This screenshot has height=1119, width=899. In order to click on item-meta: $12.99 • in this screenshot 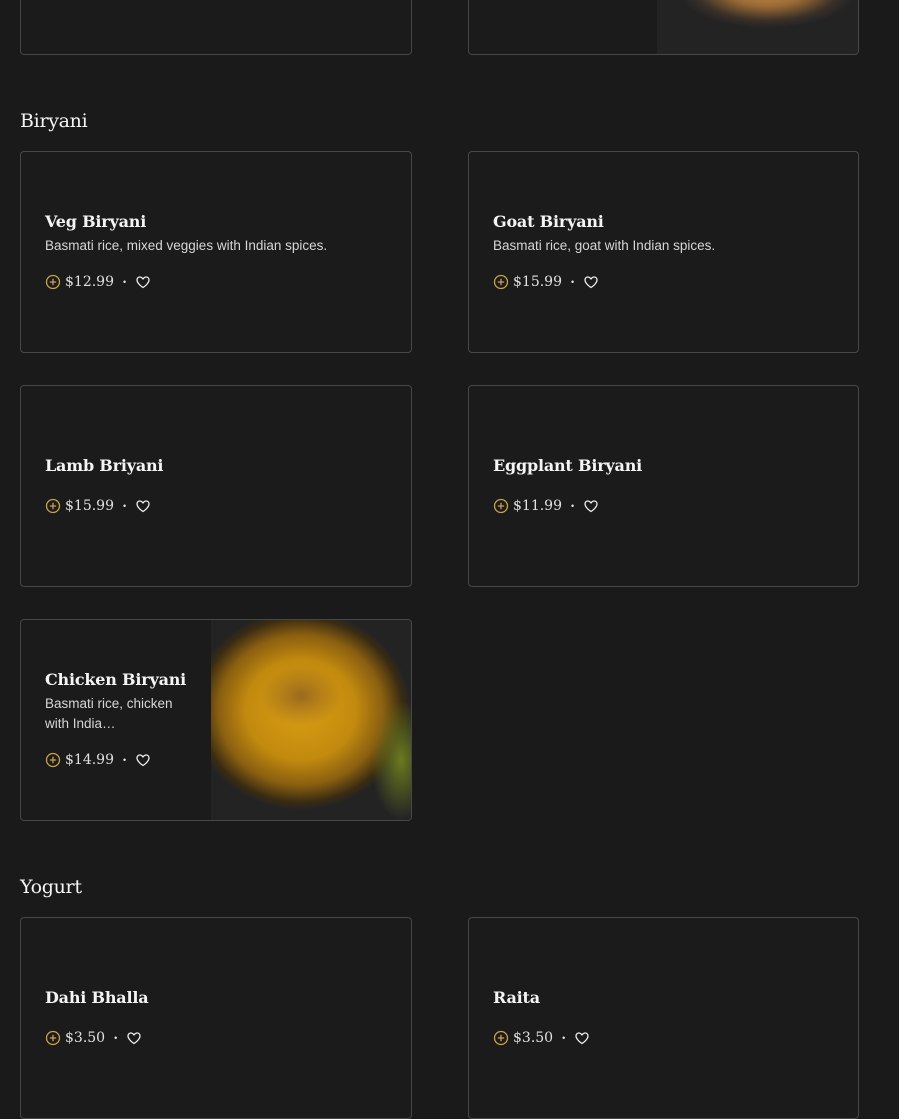, I will do `click(98, 282)`.